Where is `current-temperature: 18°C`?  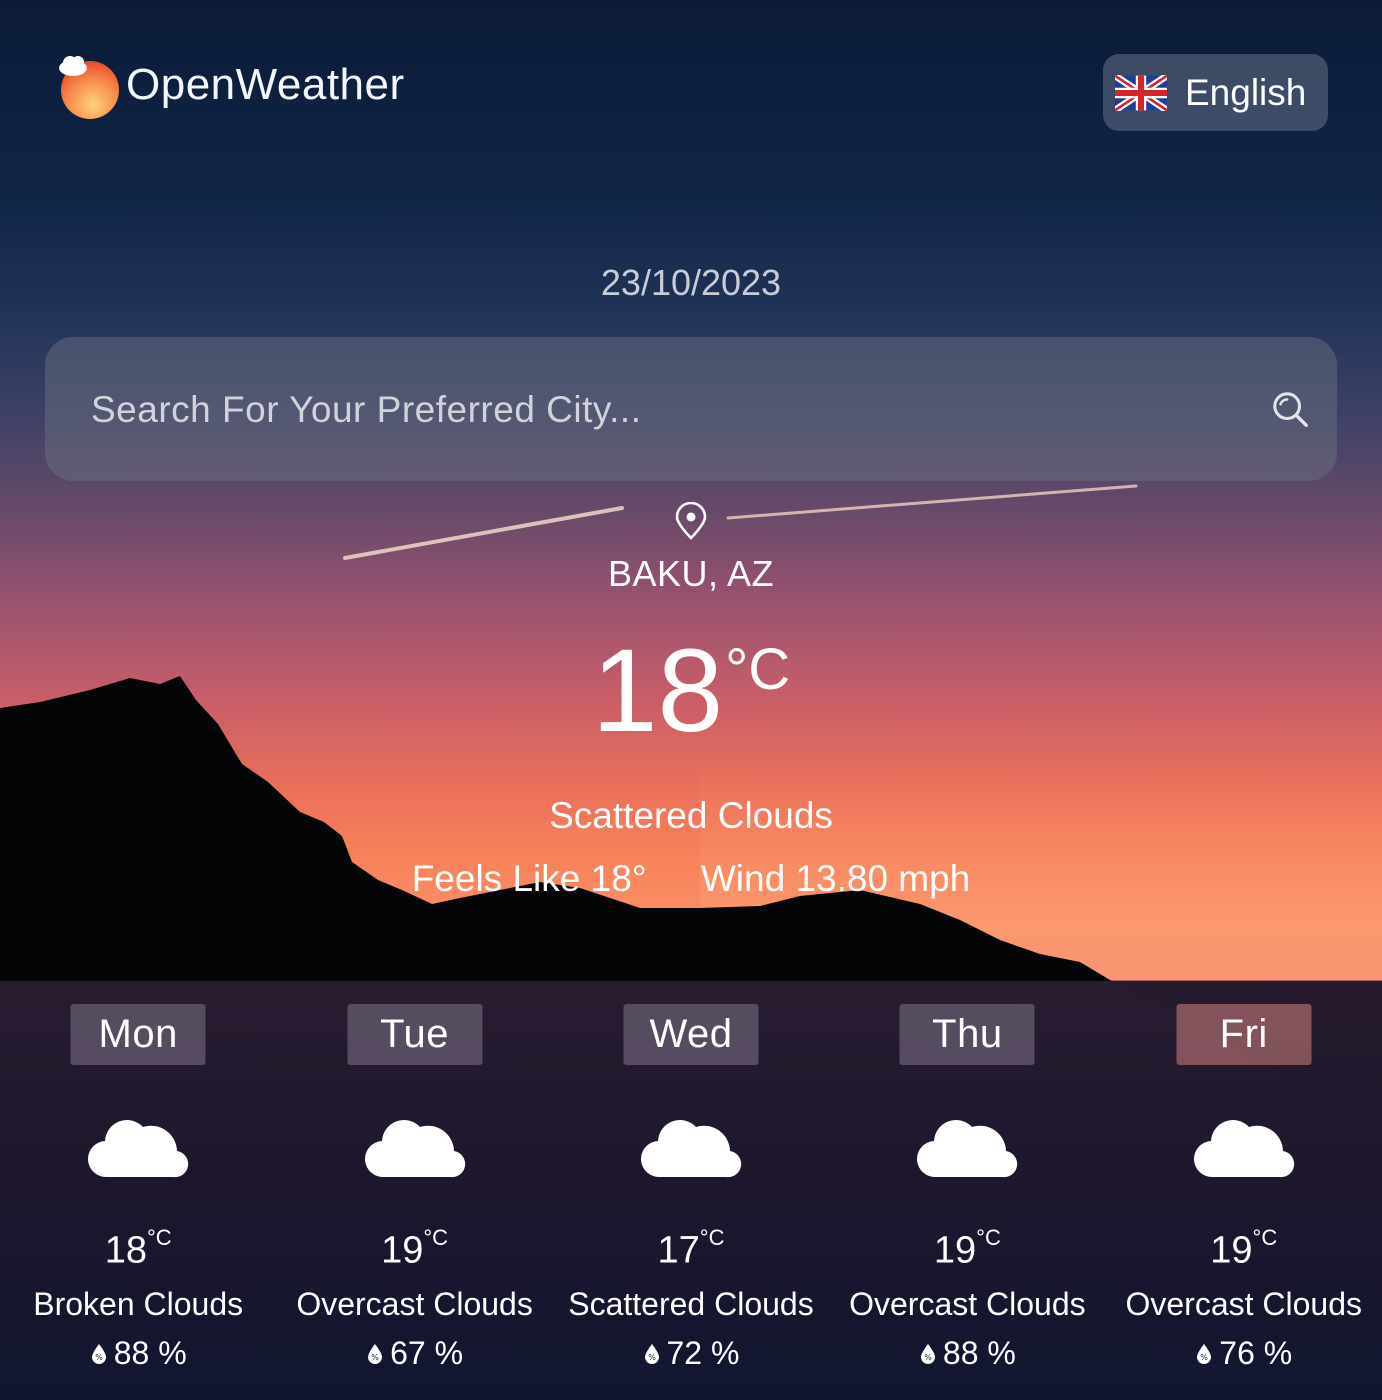
current-temperature: 18°C is located at coordinates (691, 691).